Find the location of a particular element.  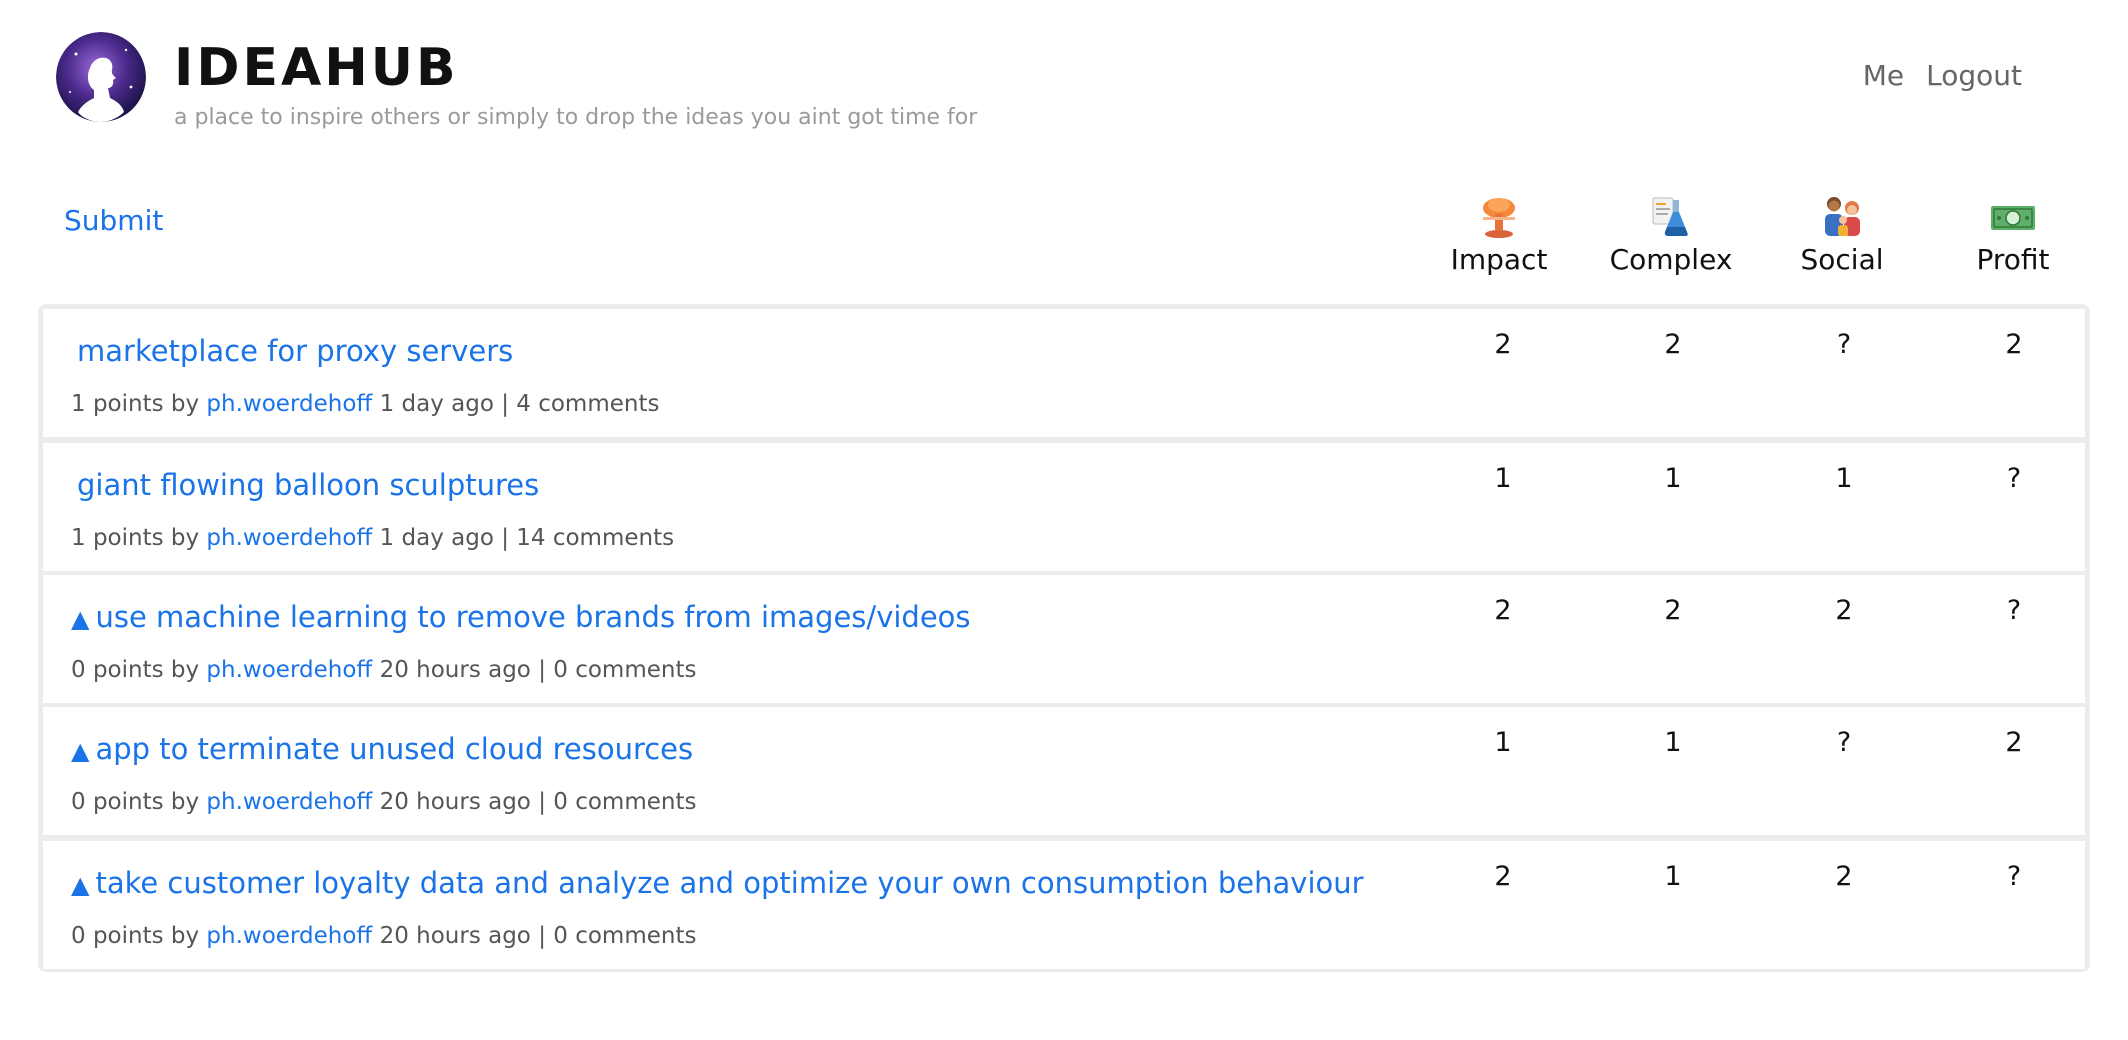

idea-title-link: marketplace for proxy servers is located at coordinates (292, 352).